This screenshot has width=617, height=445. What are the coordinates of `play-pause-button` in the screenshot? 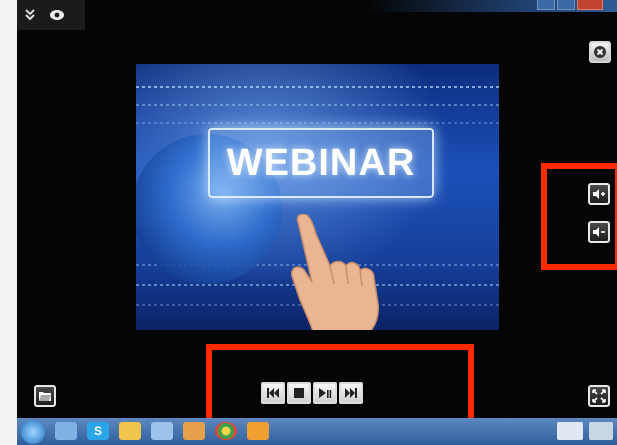 It's located at (325, 393).